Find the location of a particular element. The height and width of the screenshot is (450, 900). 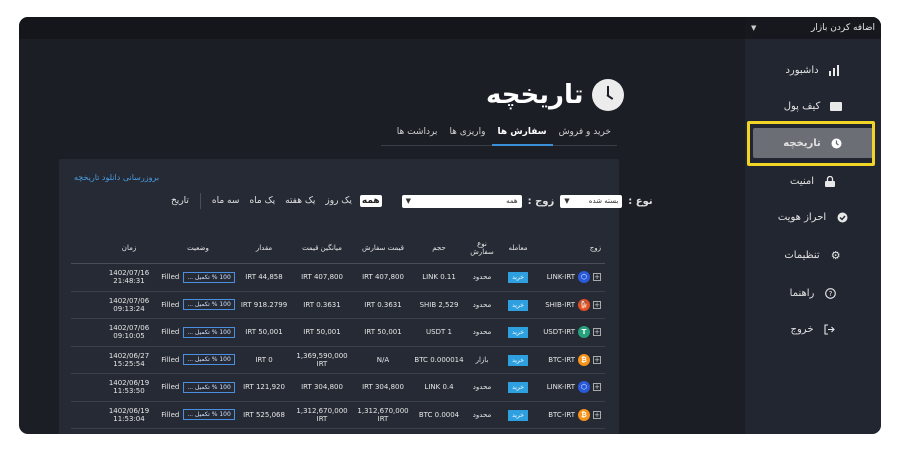

tab-trades: خرید و فروش is located at coordinates (585, 133).